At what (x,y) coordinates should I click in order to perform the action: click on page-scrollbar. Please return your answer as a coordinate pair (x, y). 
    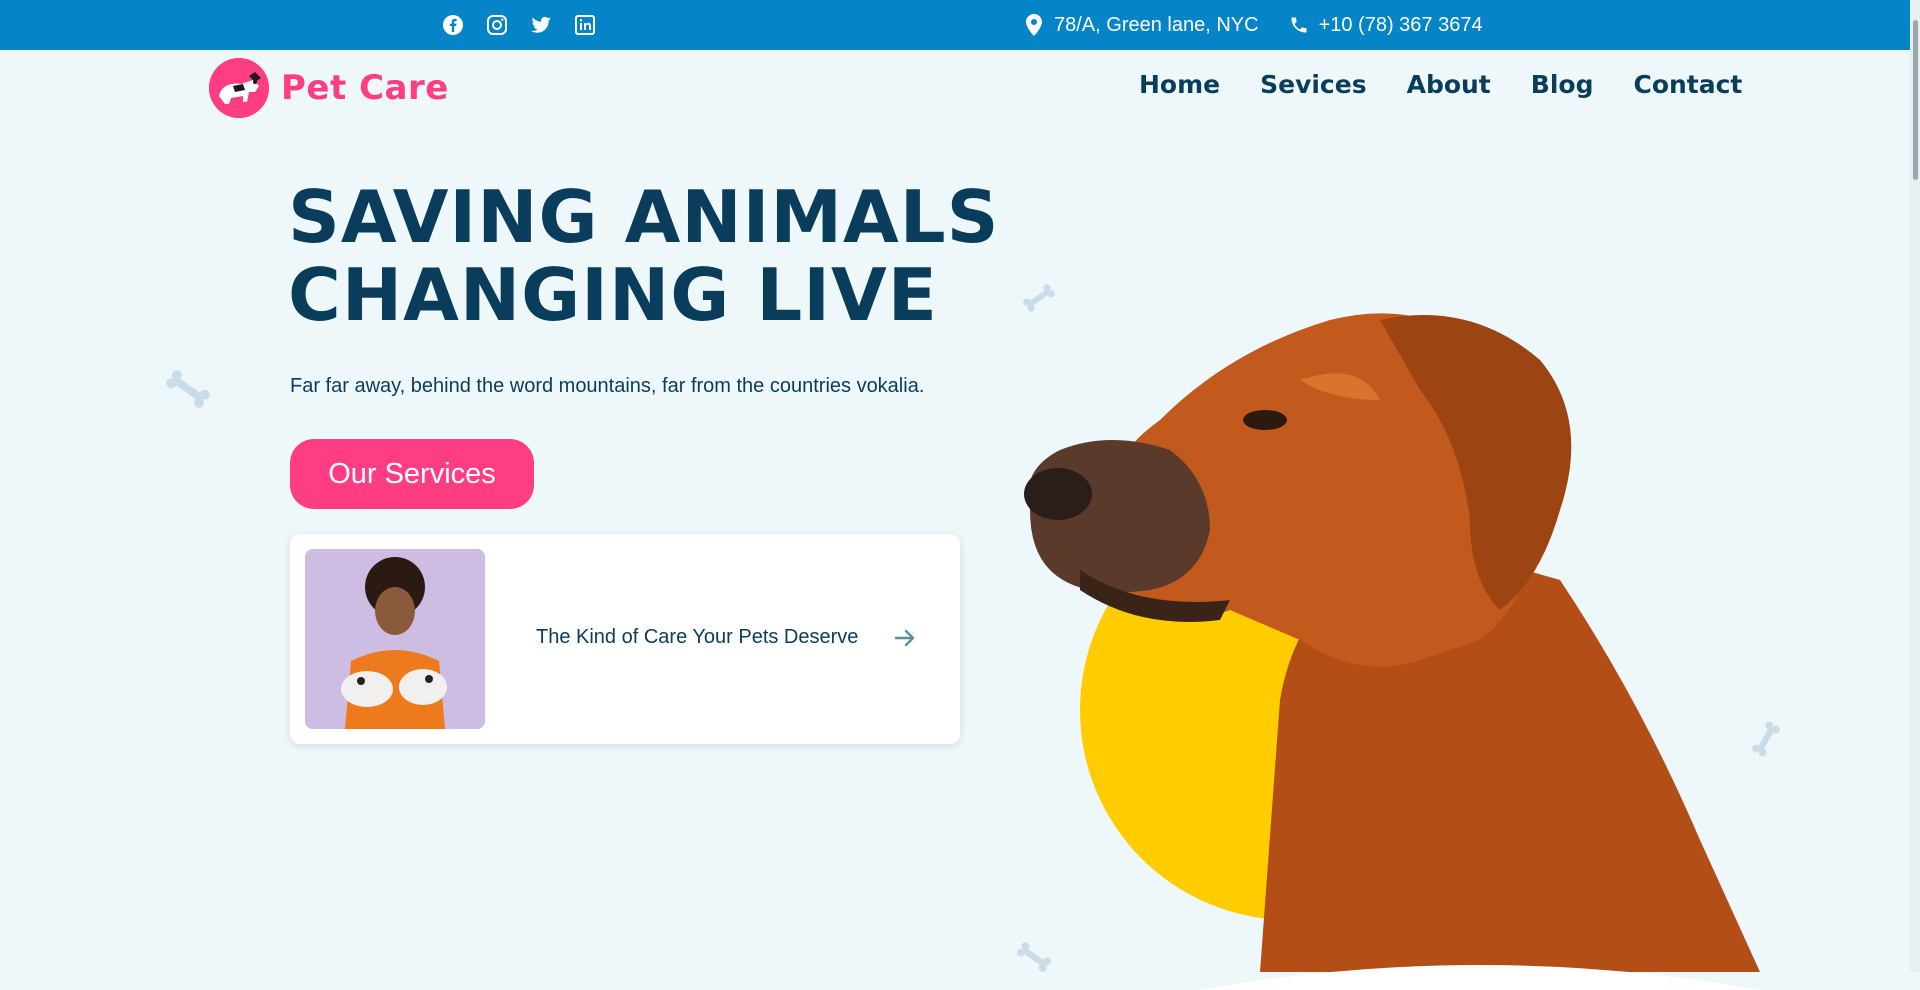
    Looking at the image, I should click on (1915, 486).